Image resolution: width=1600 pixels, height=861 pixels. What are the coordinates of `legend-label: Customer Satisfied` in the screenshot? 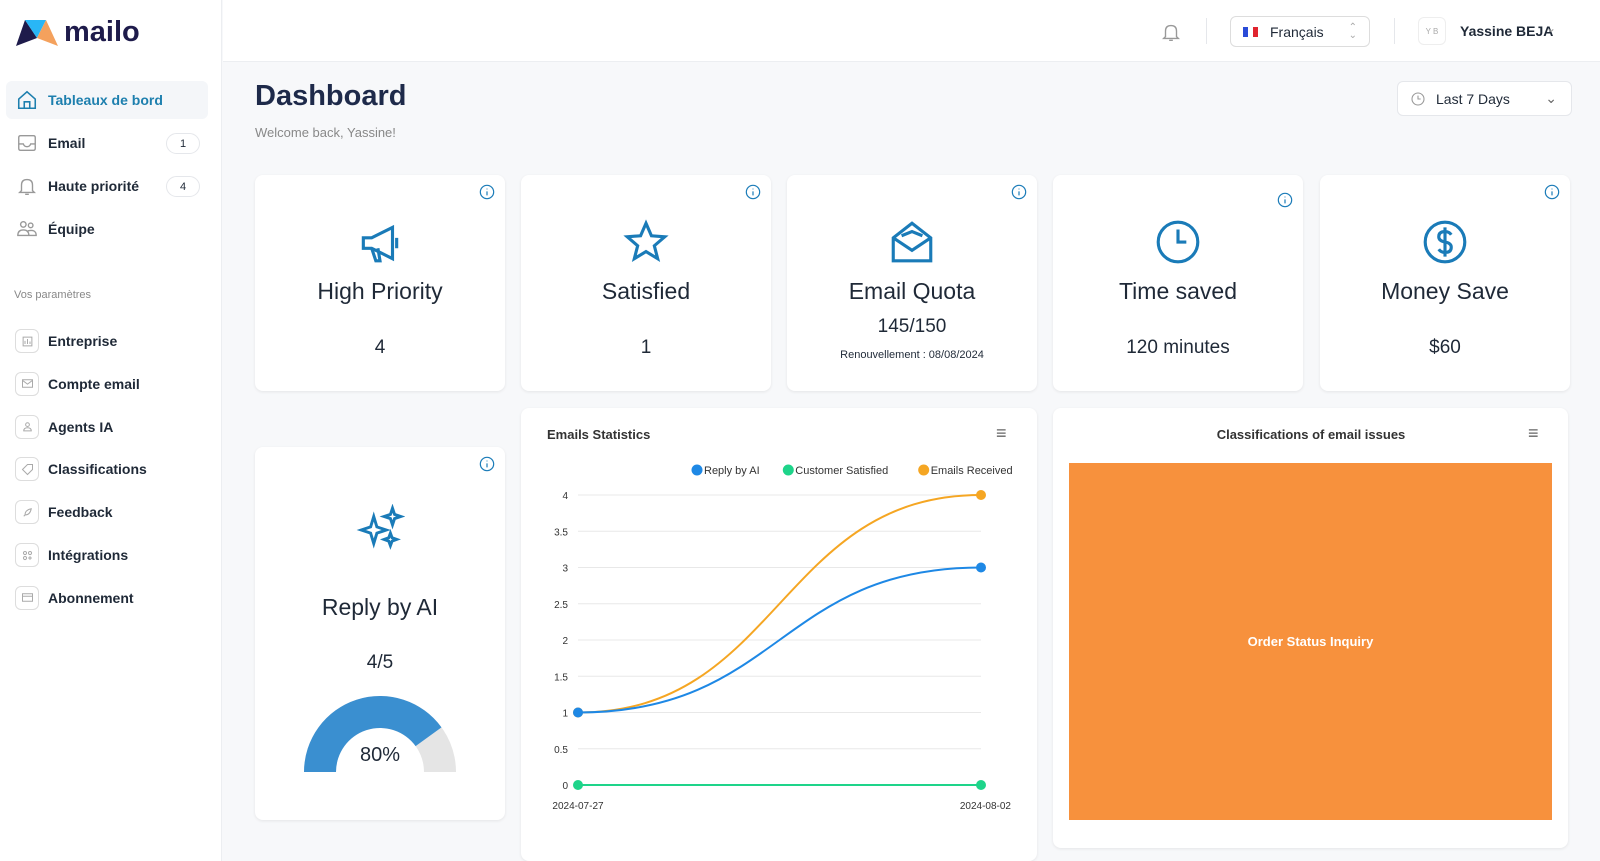 It's located at (841, 471).